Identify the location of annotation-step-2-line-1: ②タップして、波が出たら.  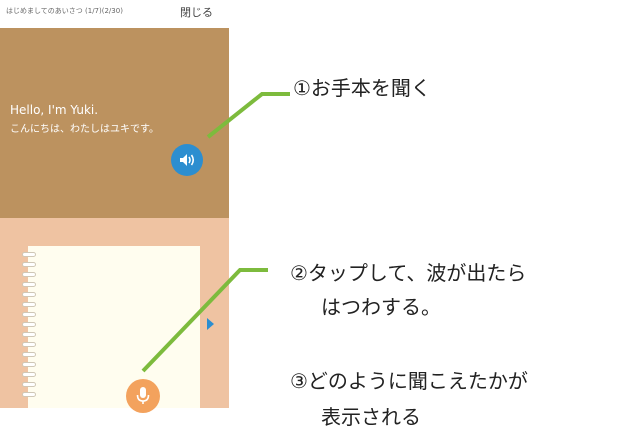
(408, 273).